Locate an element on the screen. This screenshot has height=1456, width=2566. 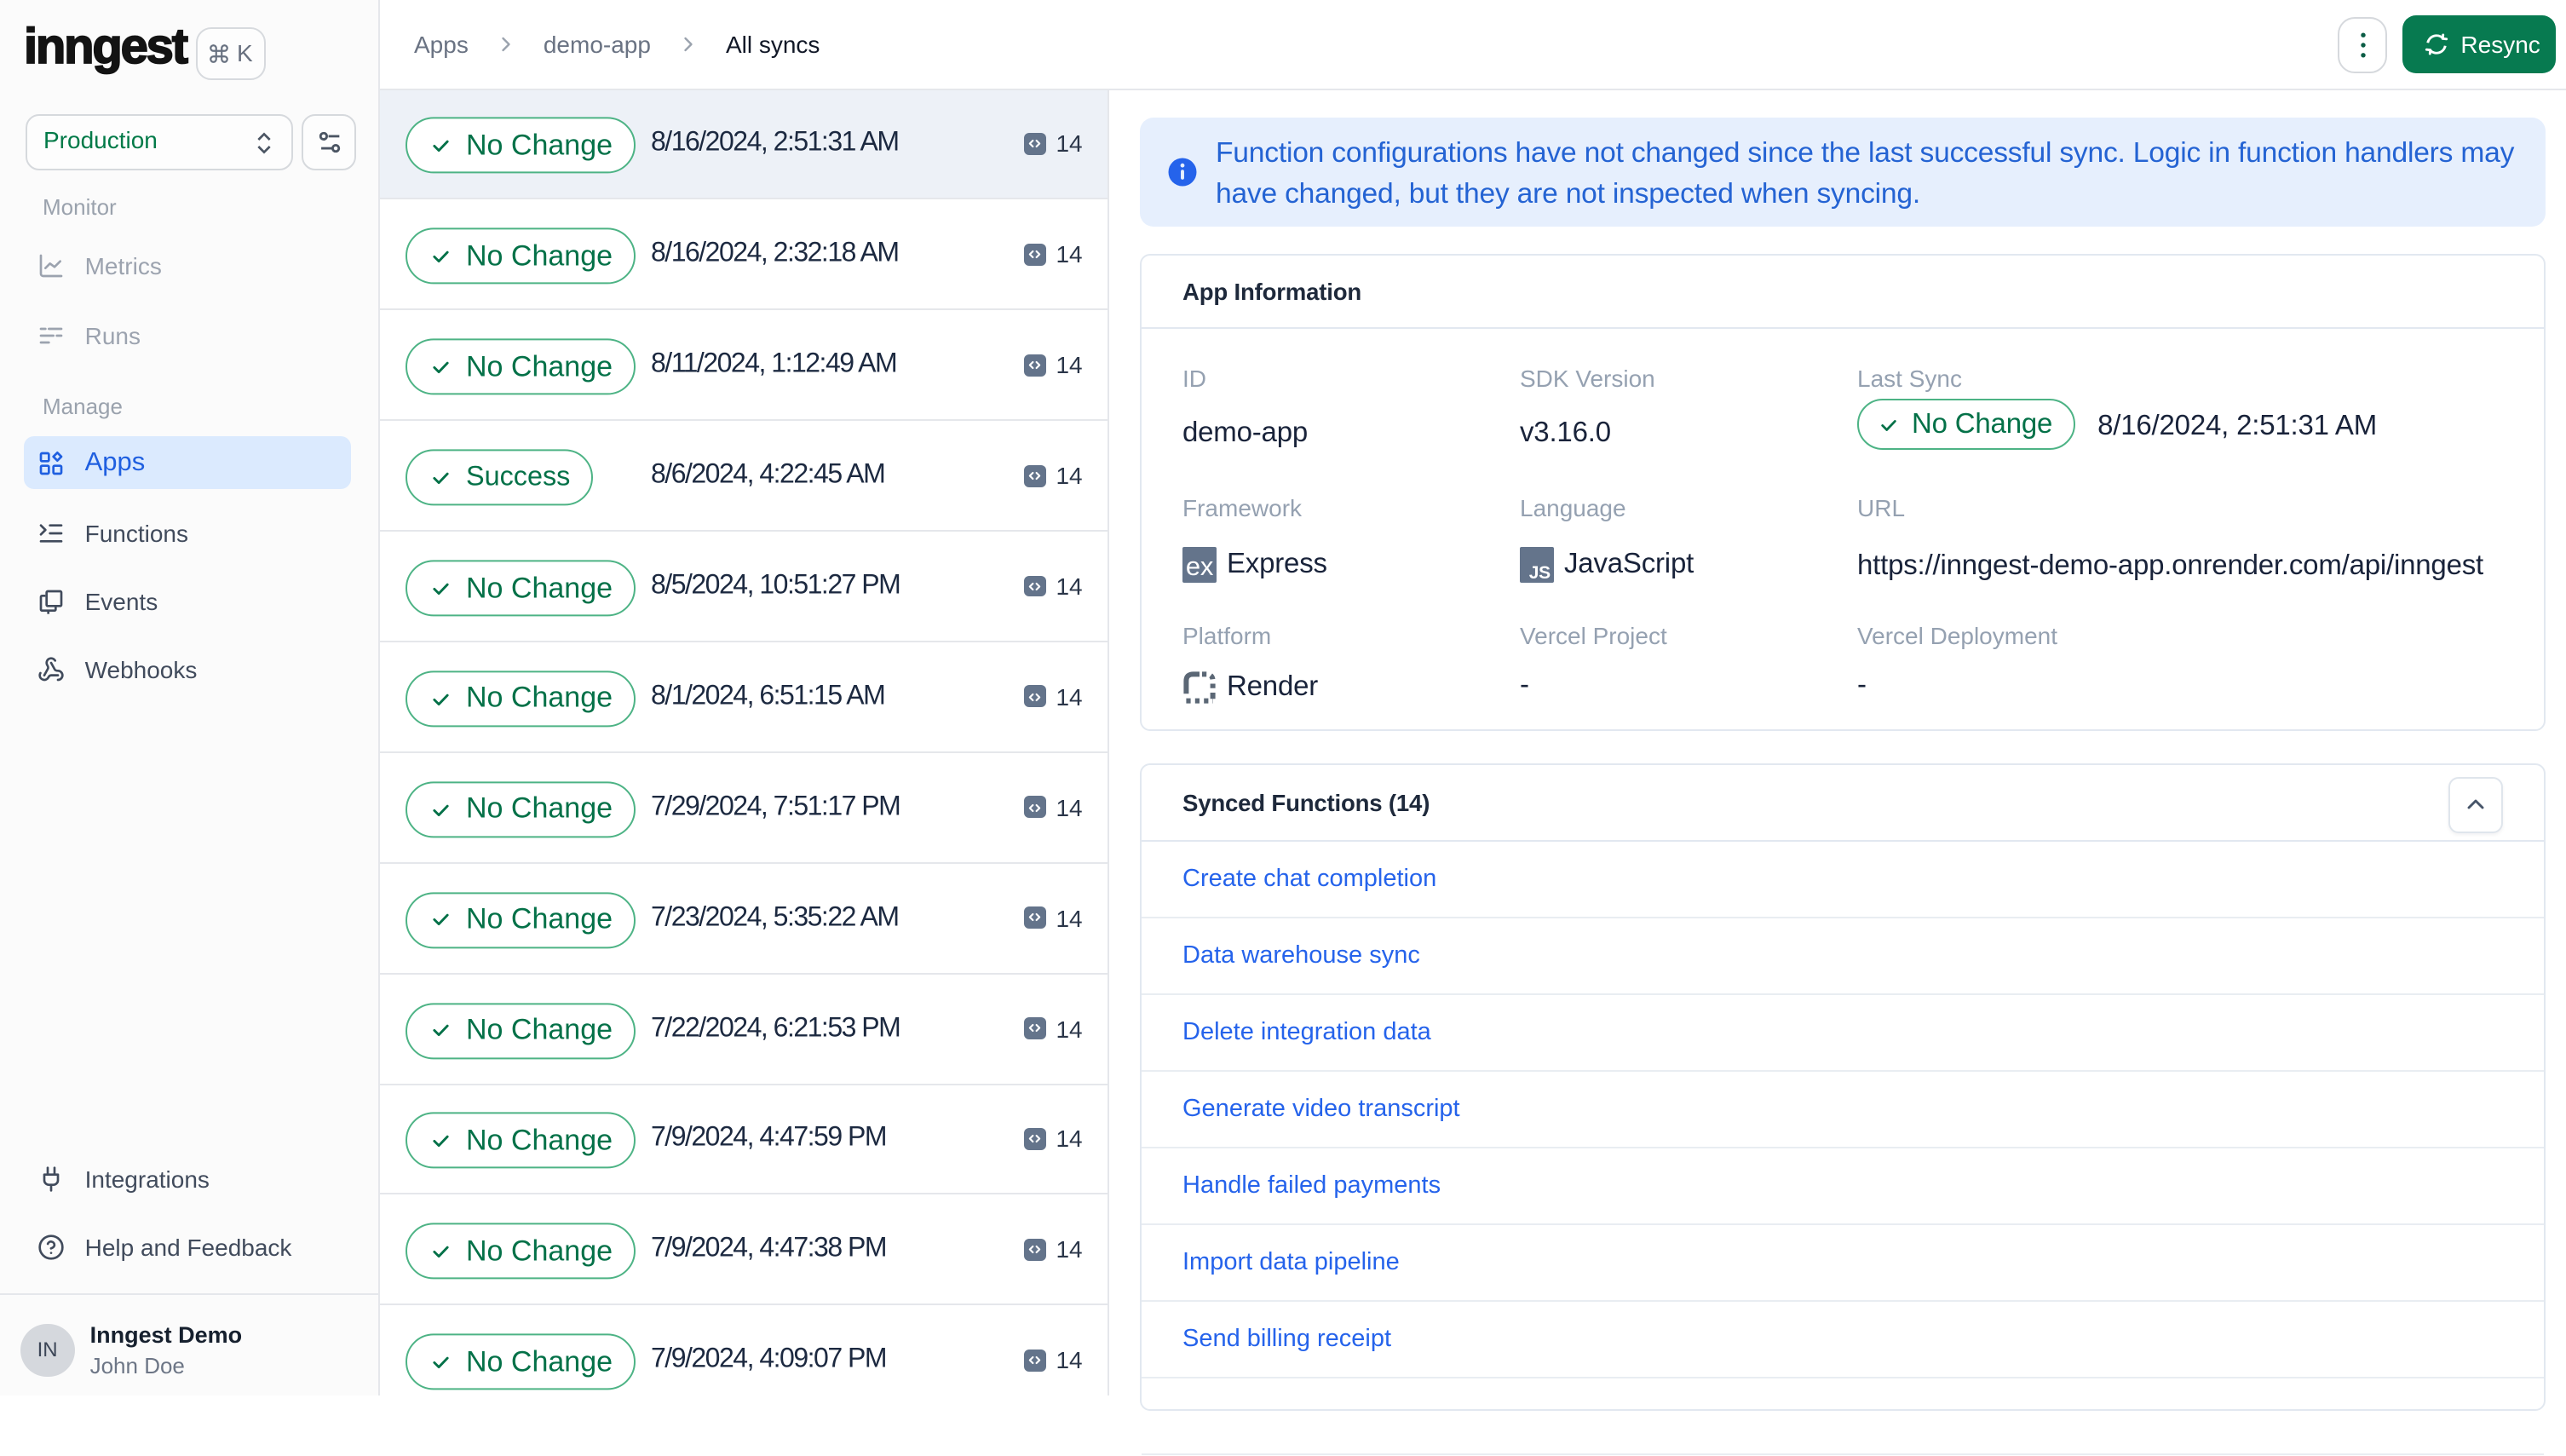
svg-text: JS is located at coordinates (1540, 573).